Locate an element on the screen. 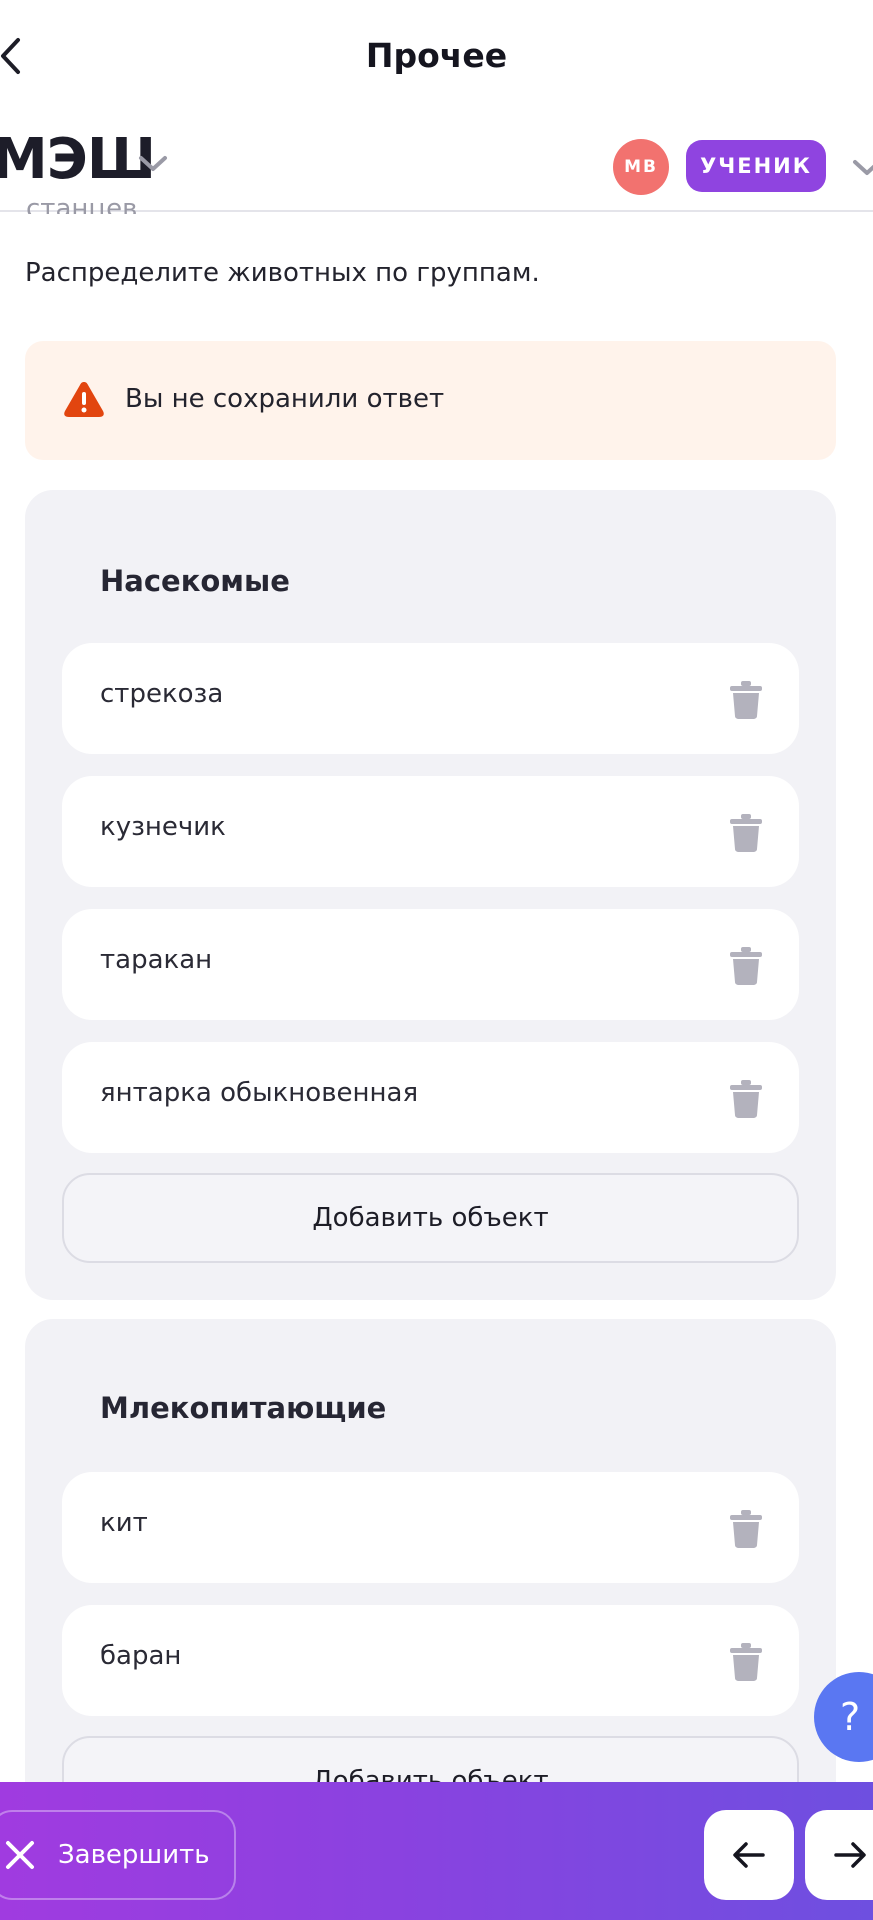 This screenshot has width=873, height=1920. bottom-action-bar: Завершить is located at coordinates (436, 1851).